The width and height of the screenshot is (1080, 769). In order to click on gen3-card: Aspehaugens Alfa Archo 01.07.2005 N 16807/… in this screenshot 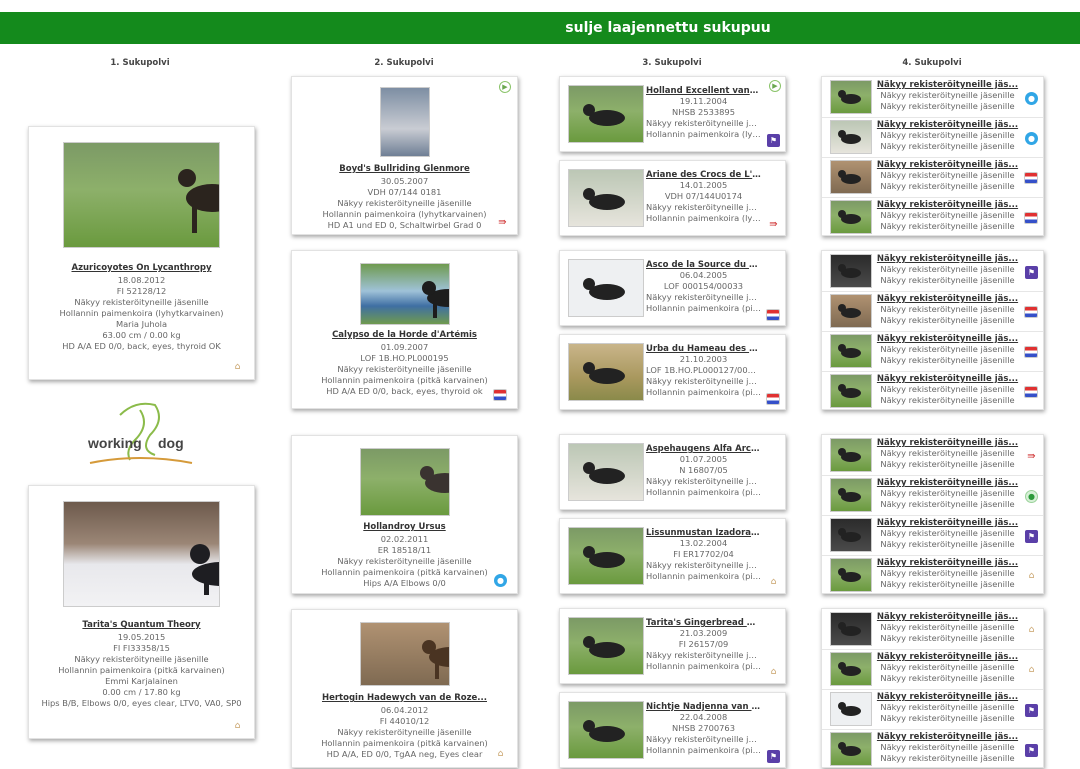, I will do `click(672, 472)`.